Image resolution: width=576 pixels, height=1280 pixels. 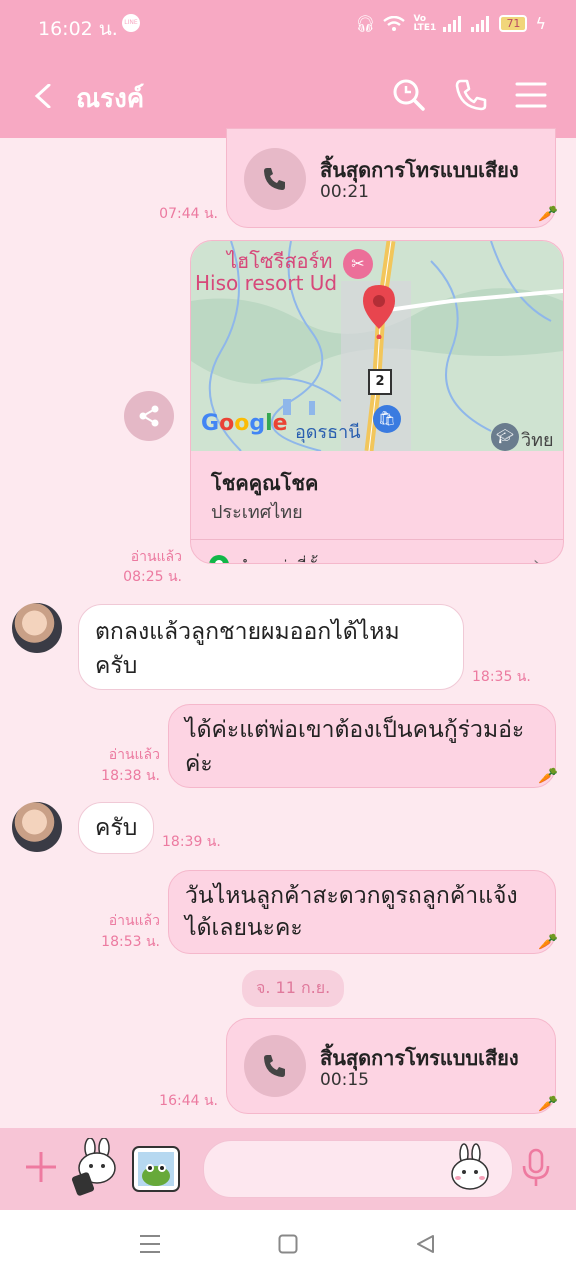 What do you see at coordinates (536, 558) in the screenshot?
I see `chevron-right-icon: ›` at bounding box center [536, 558].